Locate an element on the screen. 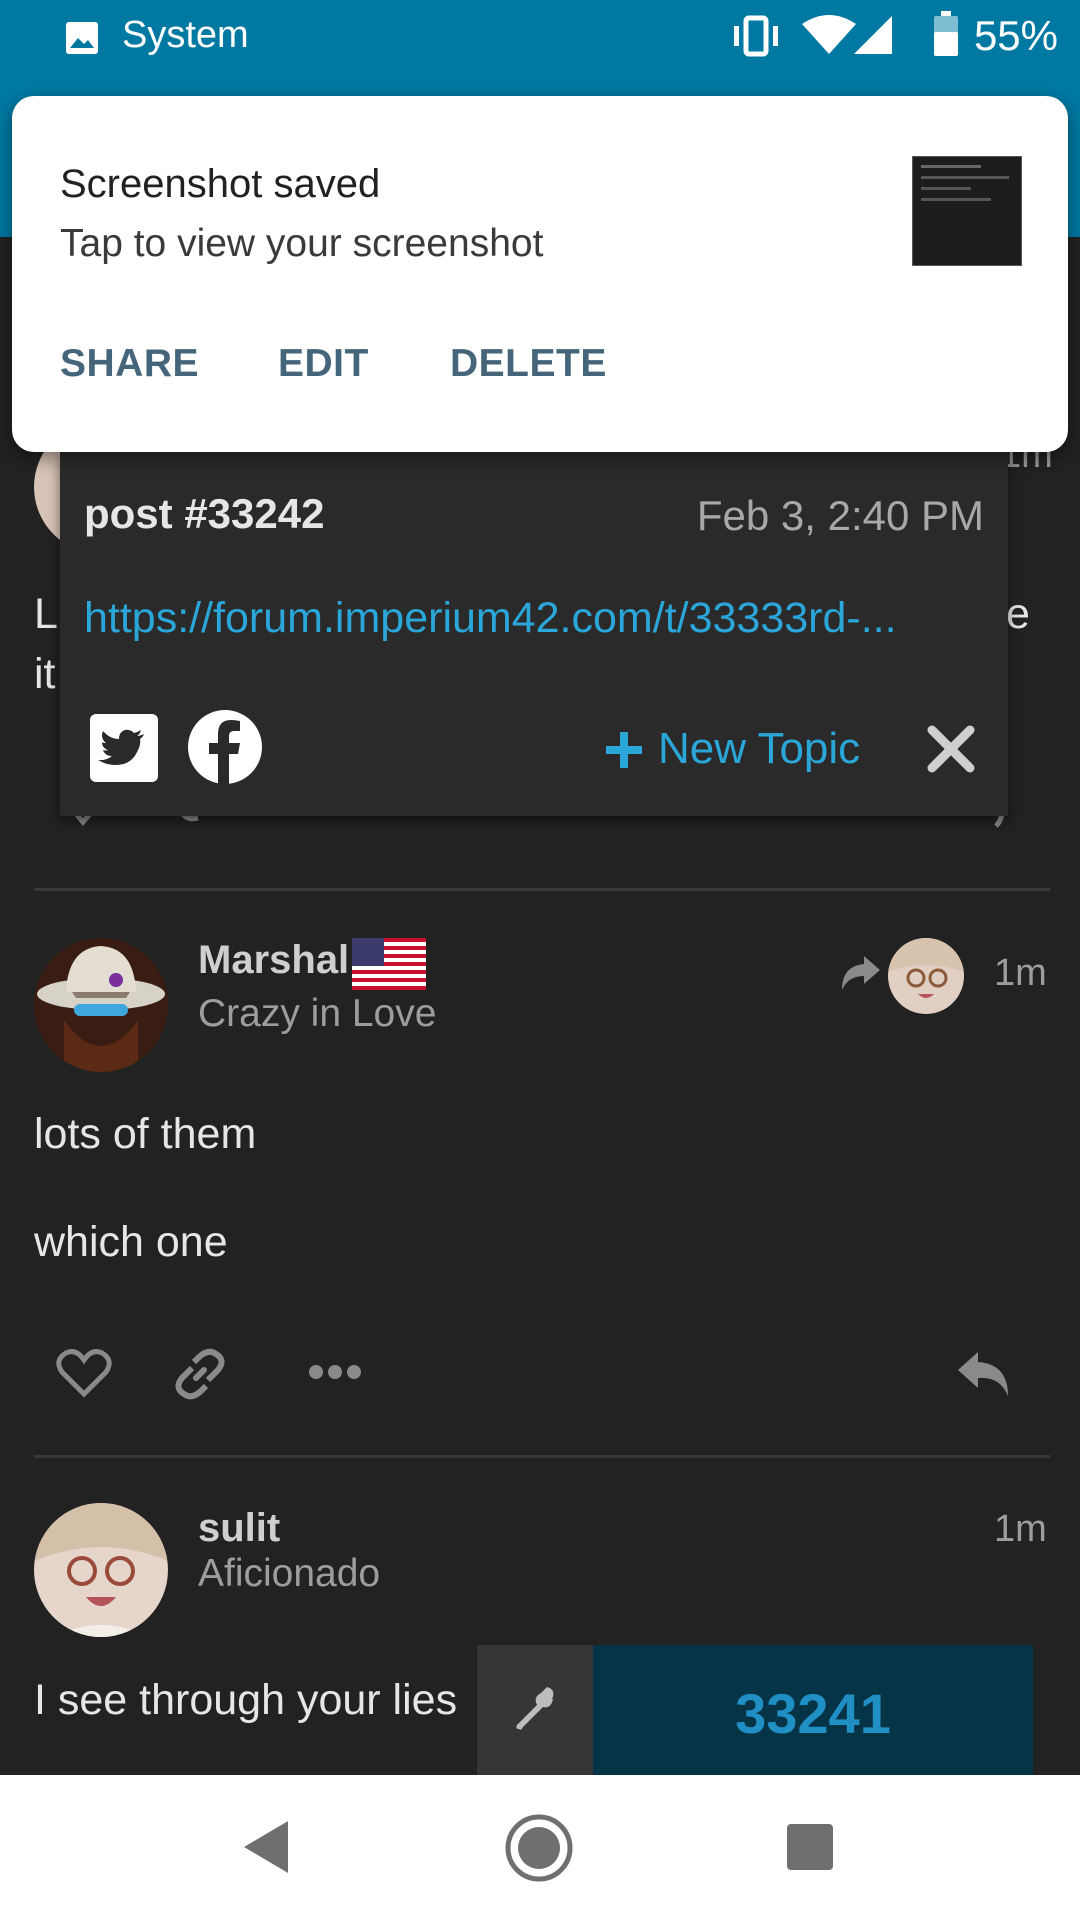  new-topic-button: New Topic is located at coordinates (759, 749).